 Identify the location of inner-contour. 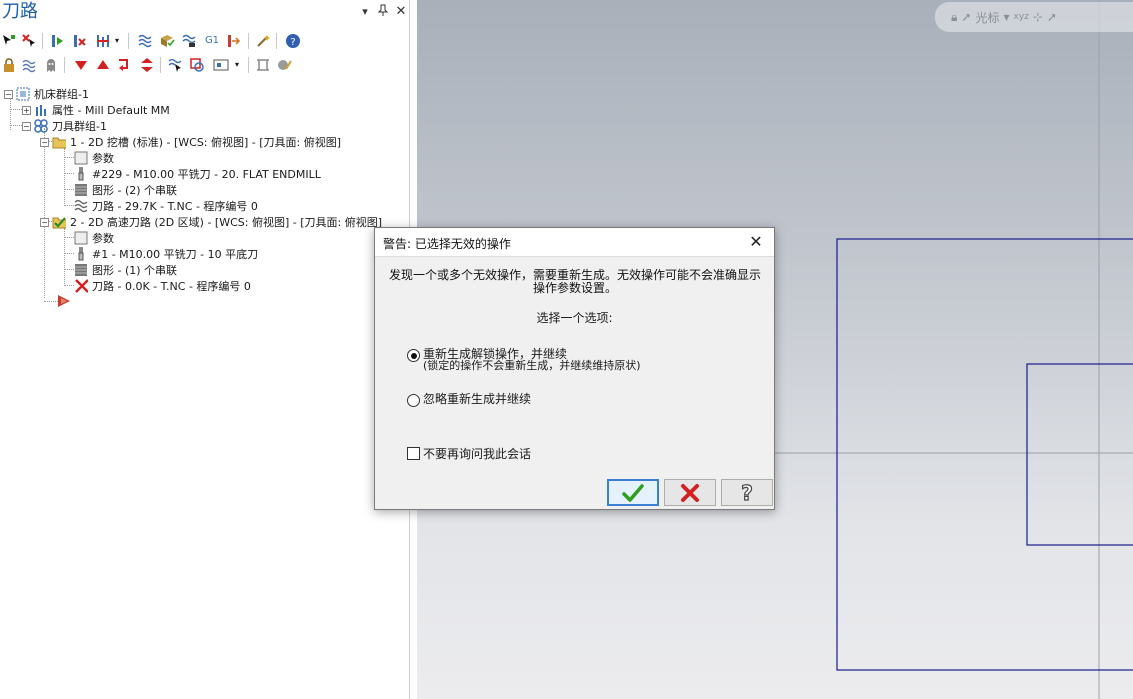
(1079, 454).